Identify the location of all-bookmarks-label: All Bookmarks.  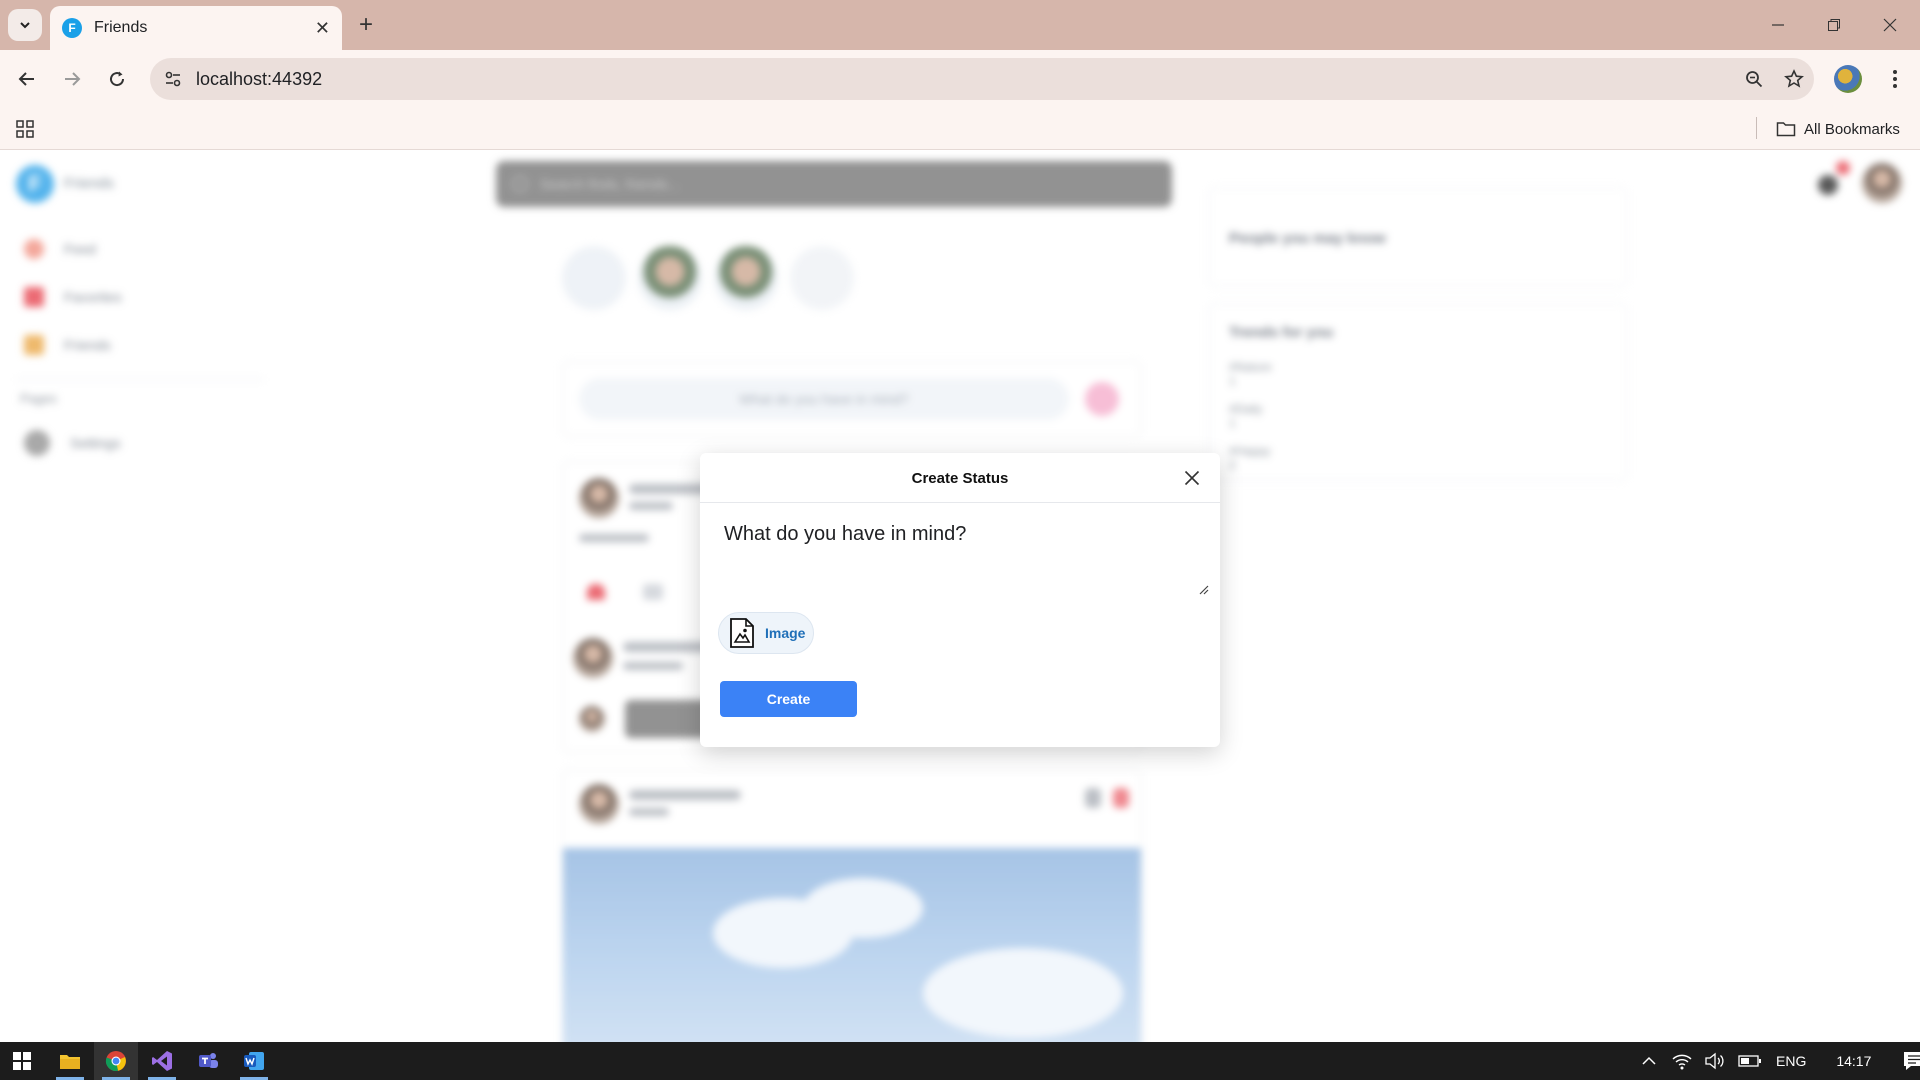
(1852, 129).